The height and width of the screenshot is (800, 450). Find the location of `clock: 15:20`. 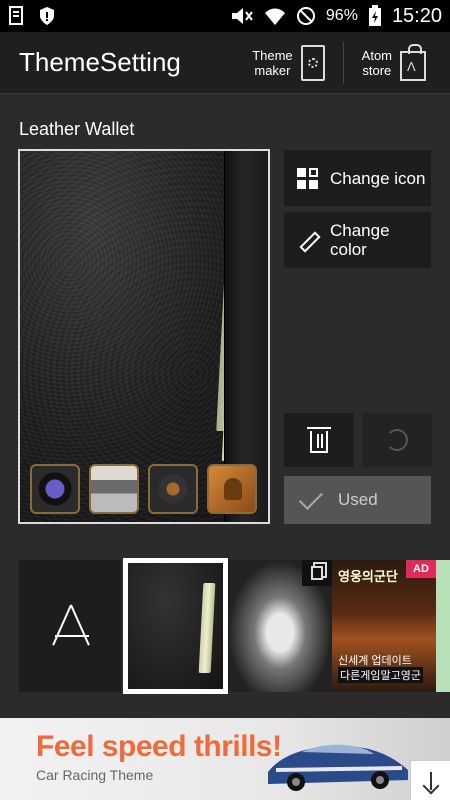

clock: 15:20 is located at coordinates (416, 15).